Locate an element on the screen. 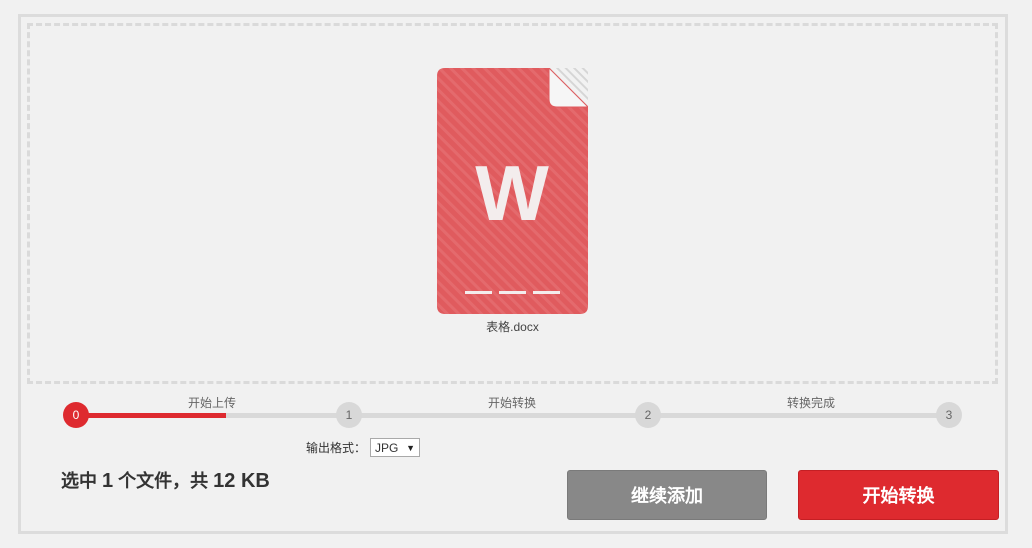  summary-middle: 个文件，共 is located at coordinates (163, 481).